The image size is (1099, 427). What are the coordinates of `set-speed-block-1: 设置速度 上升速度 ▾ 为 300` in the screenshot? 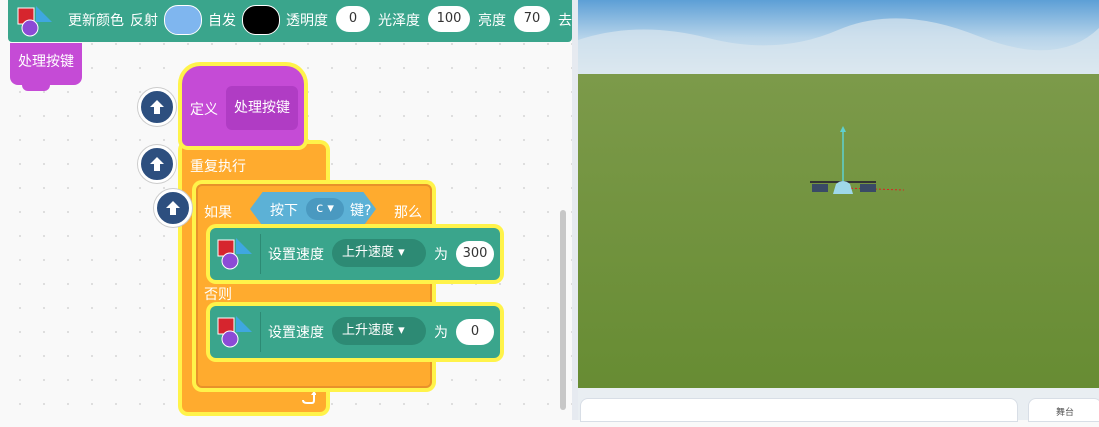 It's located at (355, 254).